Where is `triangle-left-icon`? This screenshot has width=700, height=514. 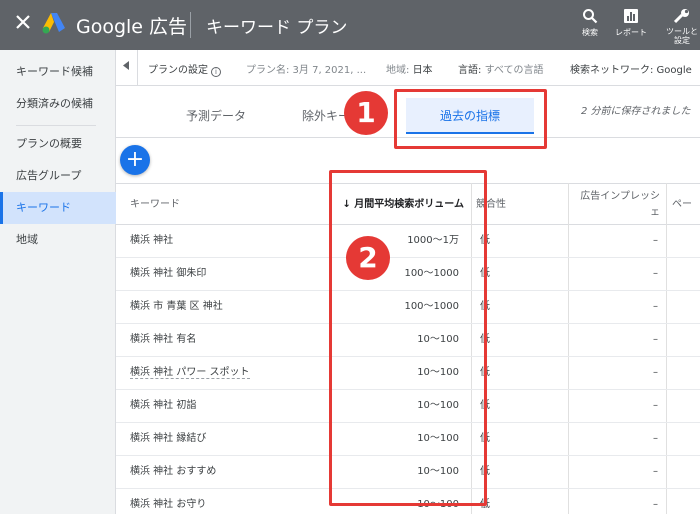
triangle-left-icon is located at coordinates (126, 65).